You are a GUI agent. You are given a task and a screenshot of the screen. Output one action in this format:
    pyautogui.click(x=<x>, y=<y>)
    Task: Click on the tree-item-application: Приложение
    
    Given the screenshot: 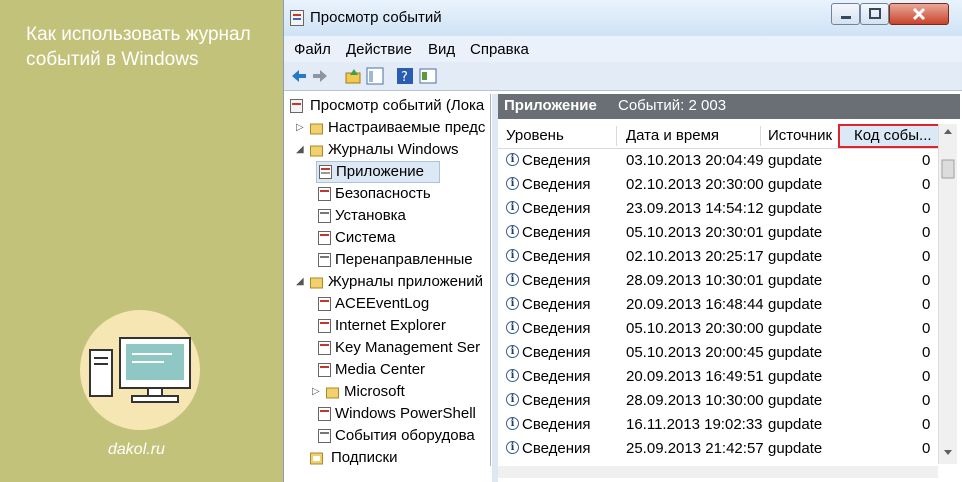 What is the action you would take?
    pyautogui.click(x=378, y=172)
    